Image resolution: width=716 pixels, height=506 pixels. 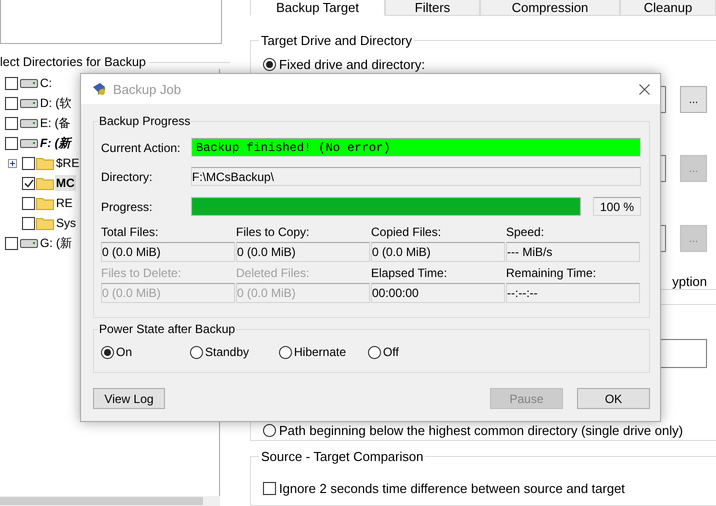 I want to click on field-label: Elapsed Time:, so click(x=409, y=274).